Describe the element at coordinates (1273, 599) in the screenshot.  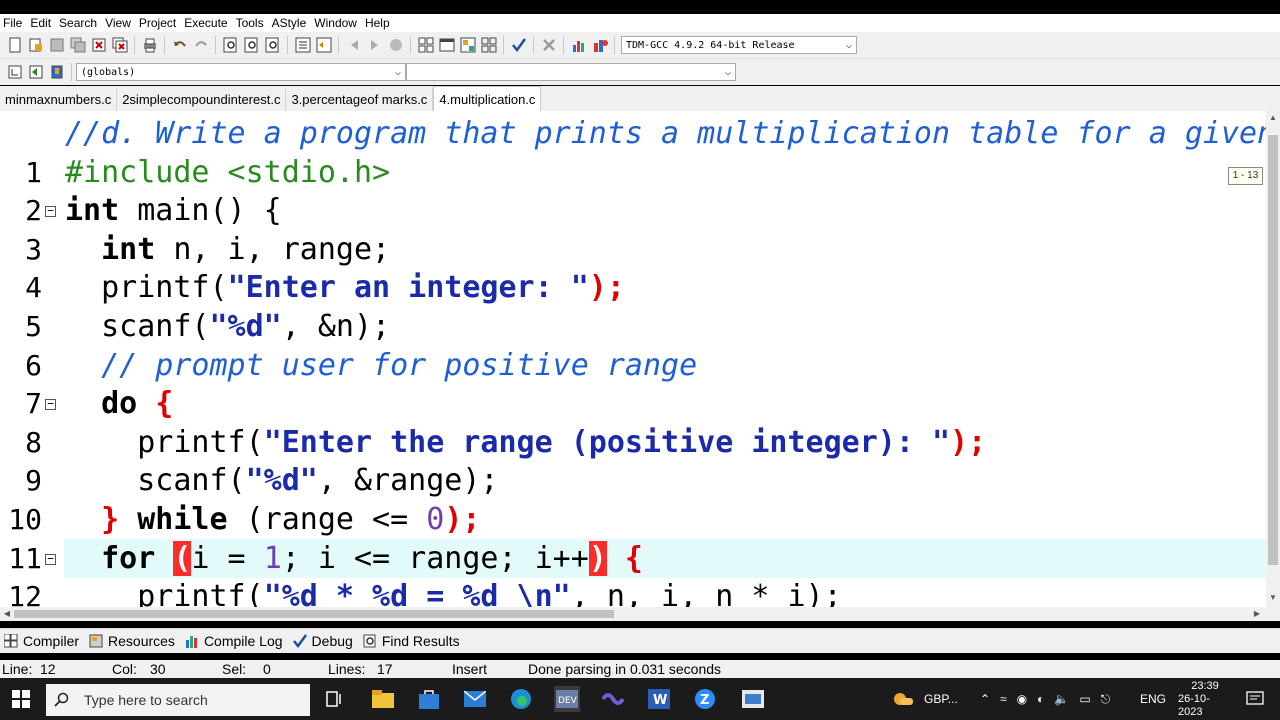
I see `scroll-down-icon: ▼` at that location.